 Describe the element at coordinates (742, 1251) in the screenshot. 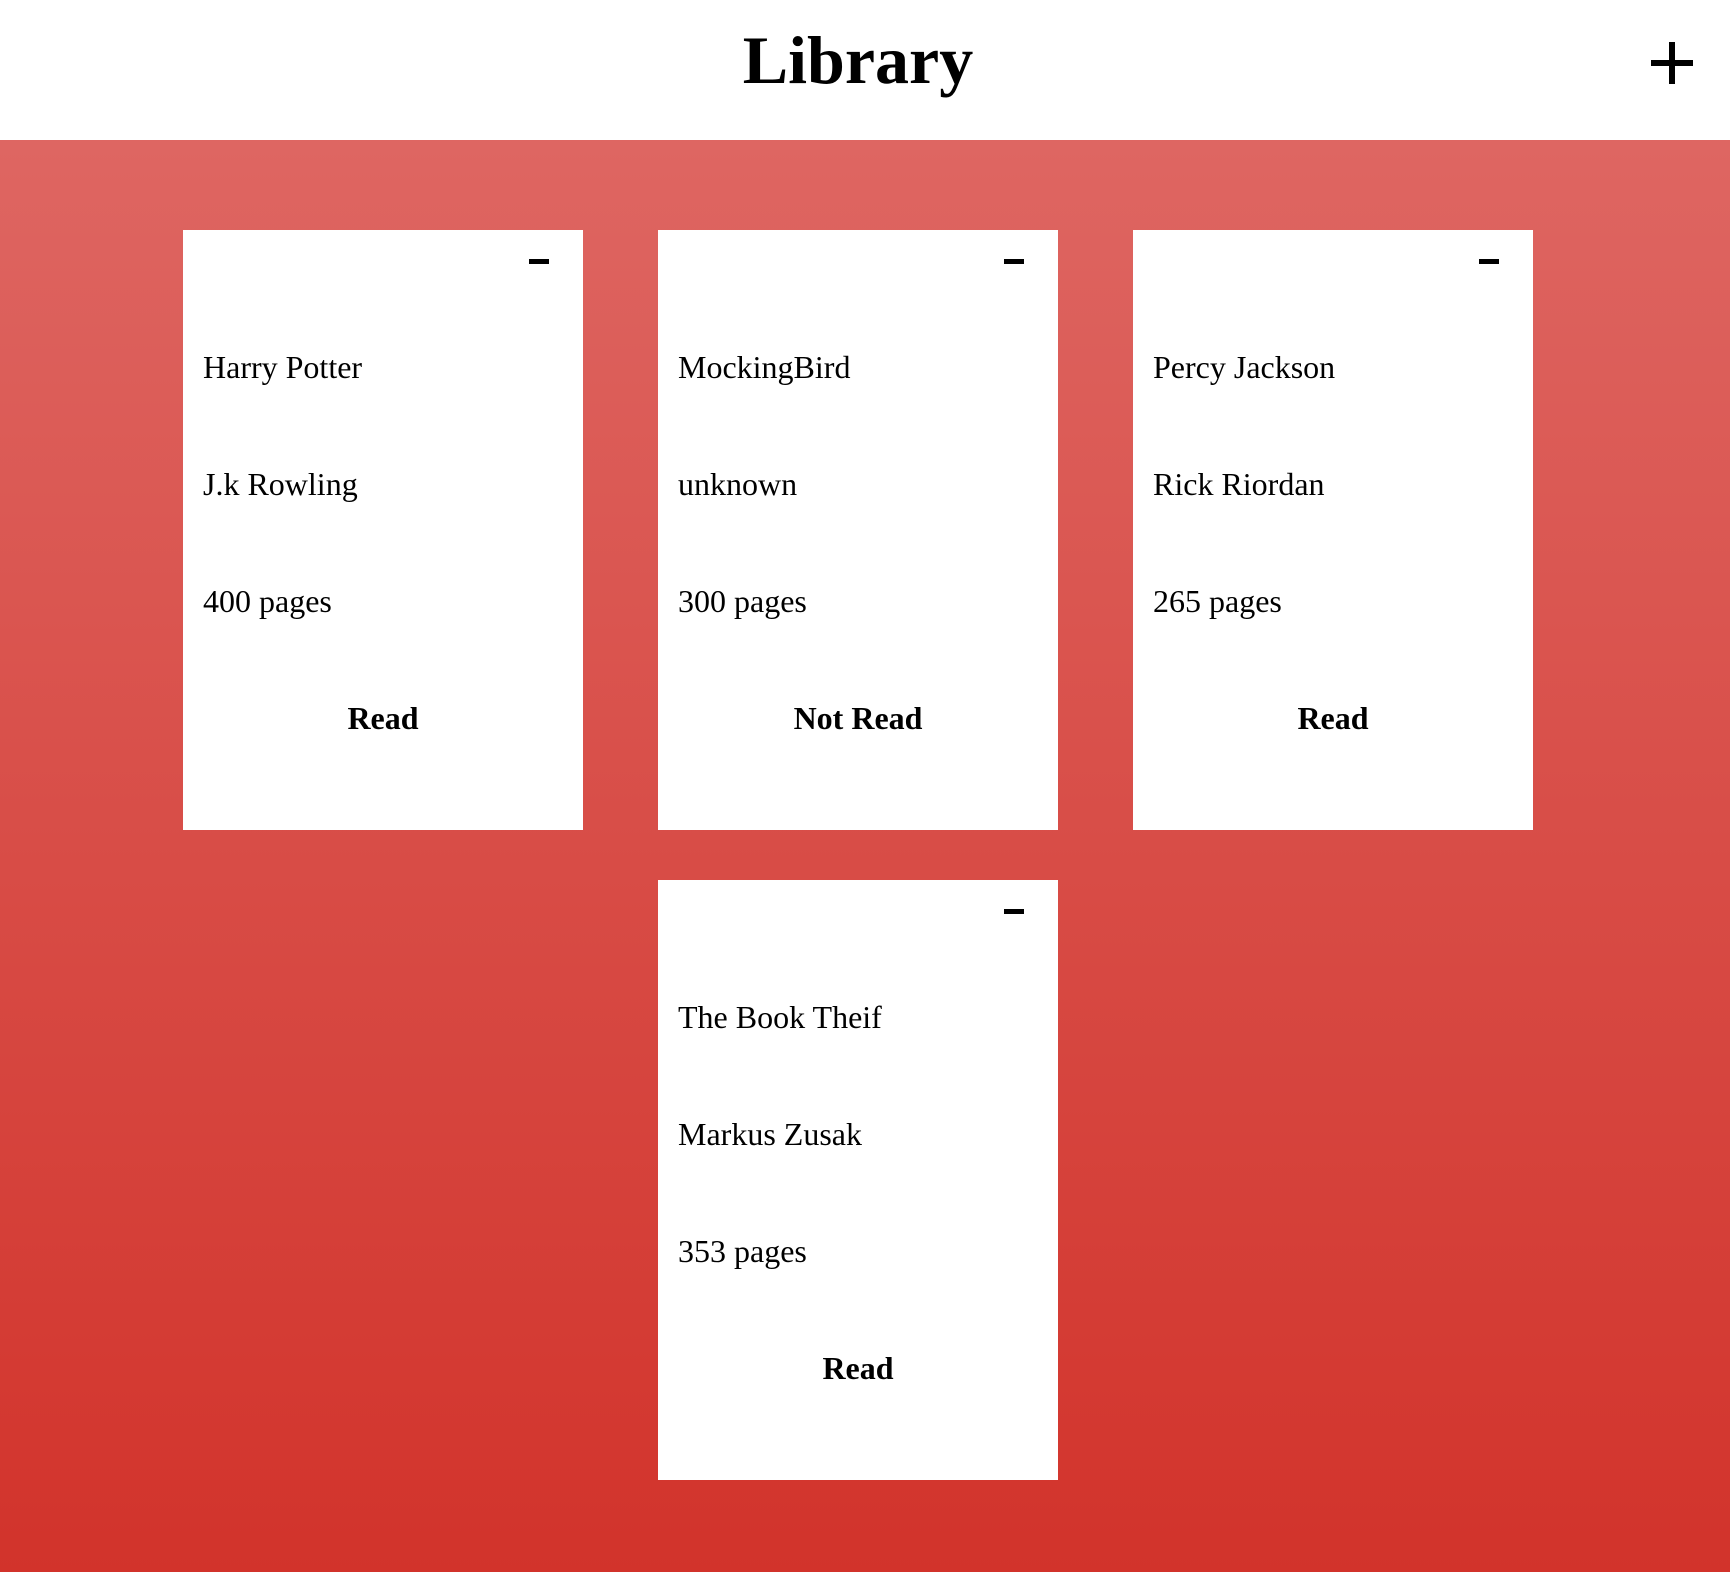

I see `book-pages: 353 pages` at that location.